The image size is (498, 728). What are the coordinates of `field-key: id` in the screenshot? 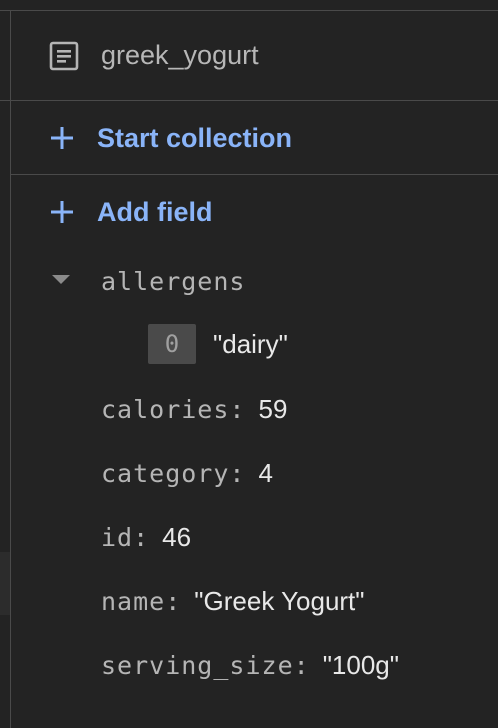 It's located at (117, 537).